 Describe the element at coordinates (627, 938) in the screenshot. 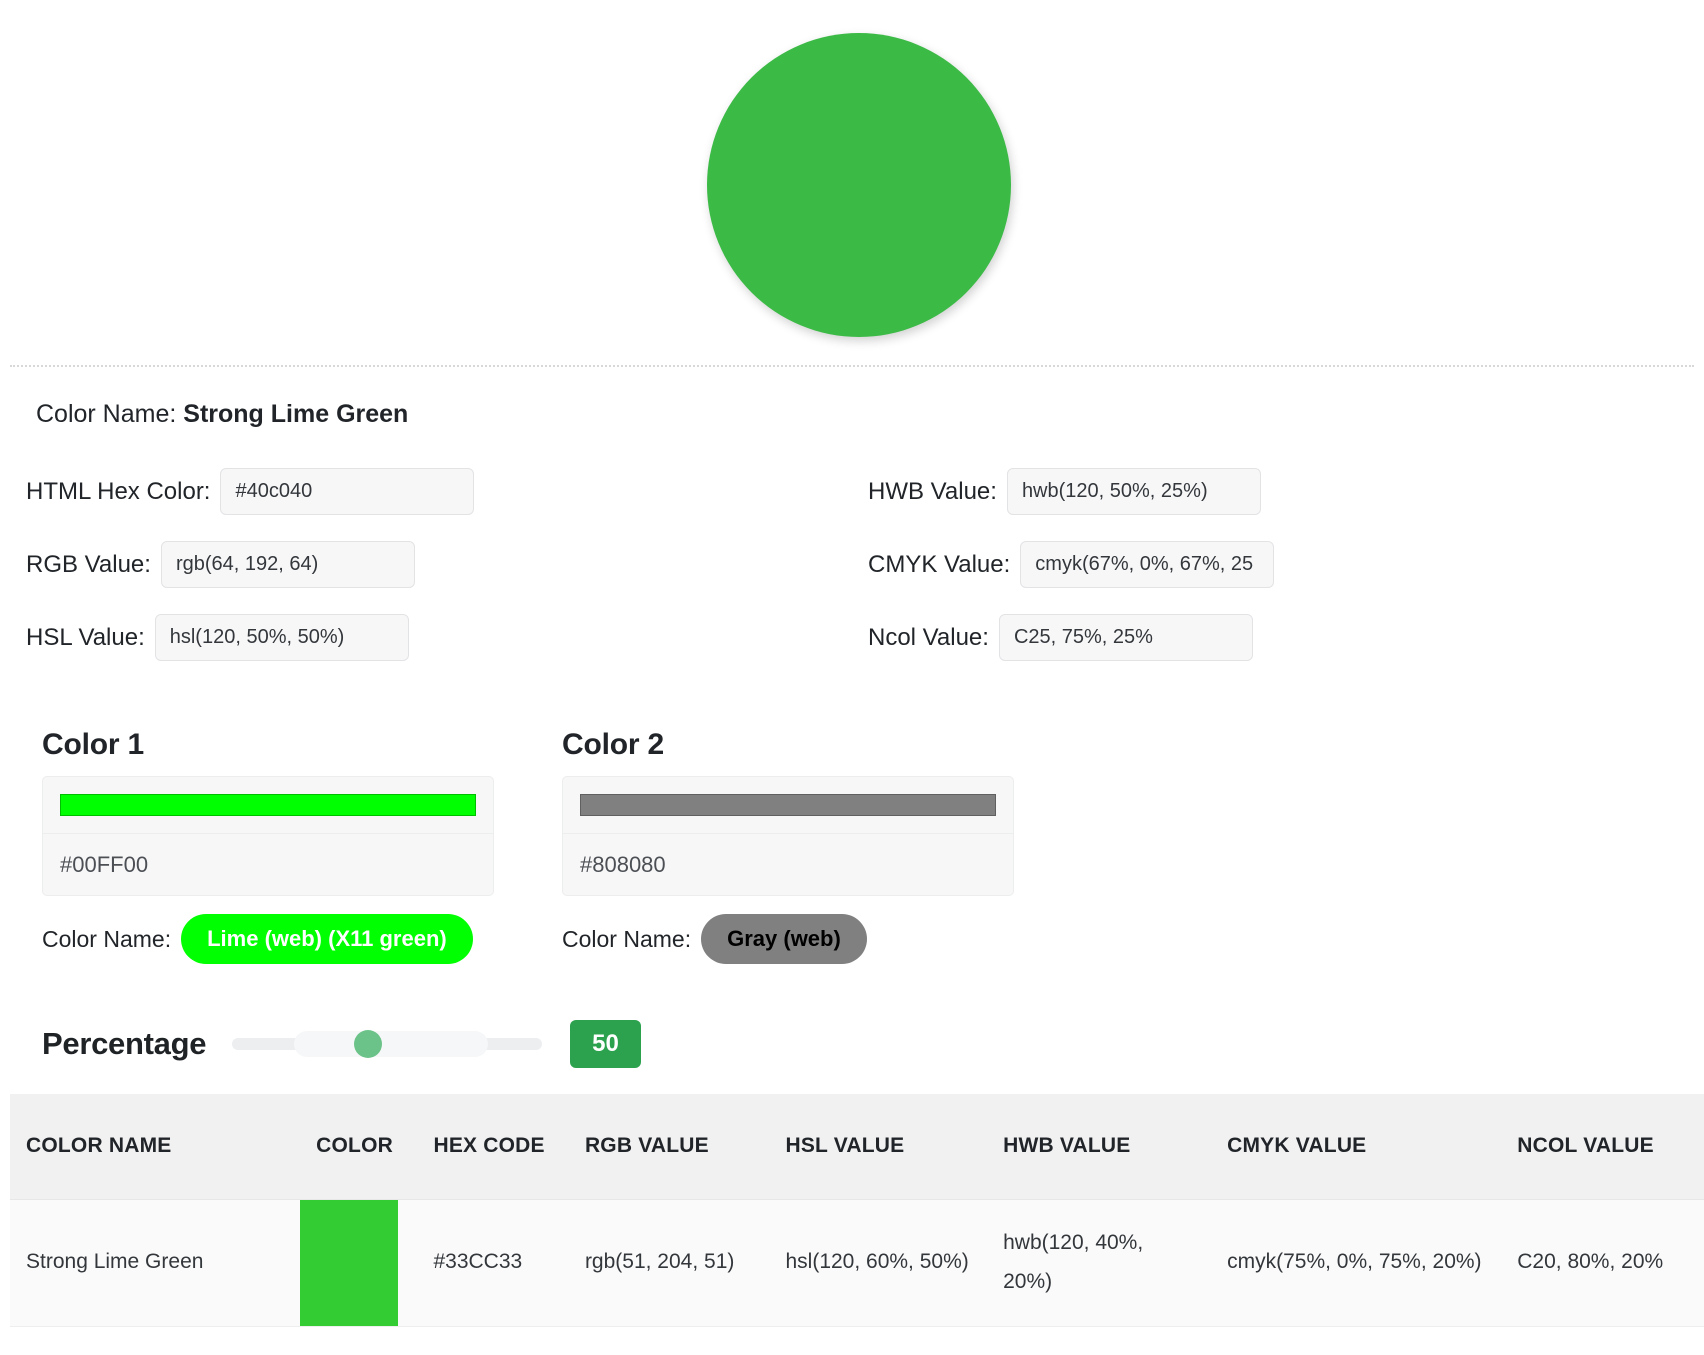

I see `color-2-name-label: Color Name:` at that location.